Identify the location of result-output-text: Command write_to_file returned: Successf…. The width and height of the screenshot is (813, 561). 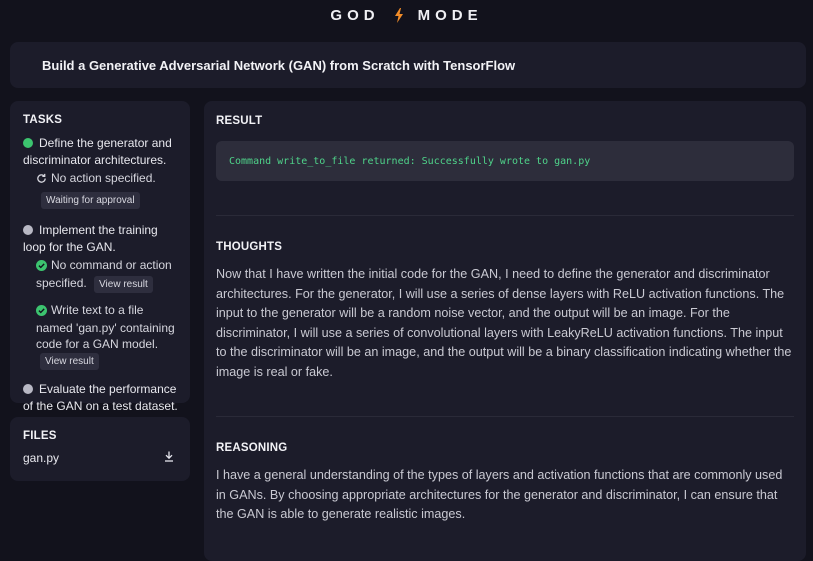
(410, 161).